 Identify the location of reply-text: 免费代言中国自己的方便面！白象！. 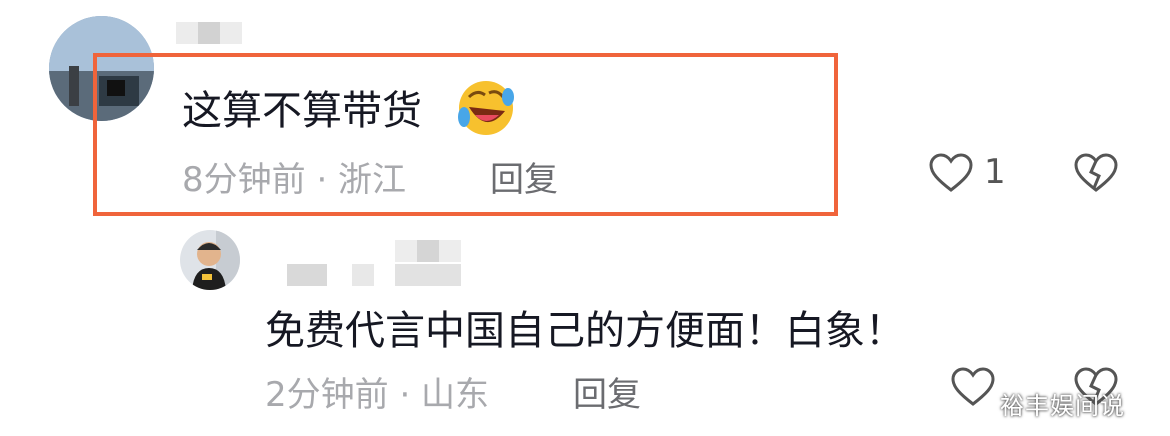
(585, 331).